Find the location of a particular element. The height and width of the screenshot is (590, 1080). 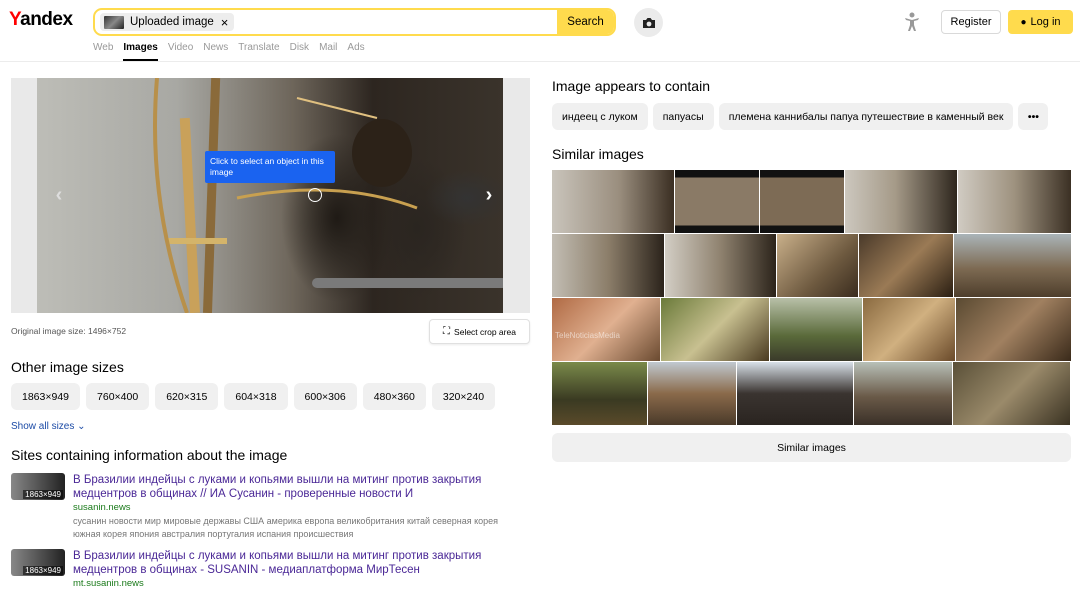

size-chip: 760×400 is located at coordinates (118, 396).